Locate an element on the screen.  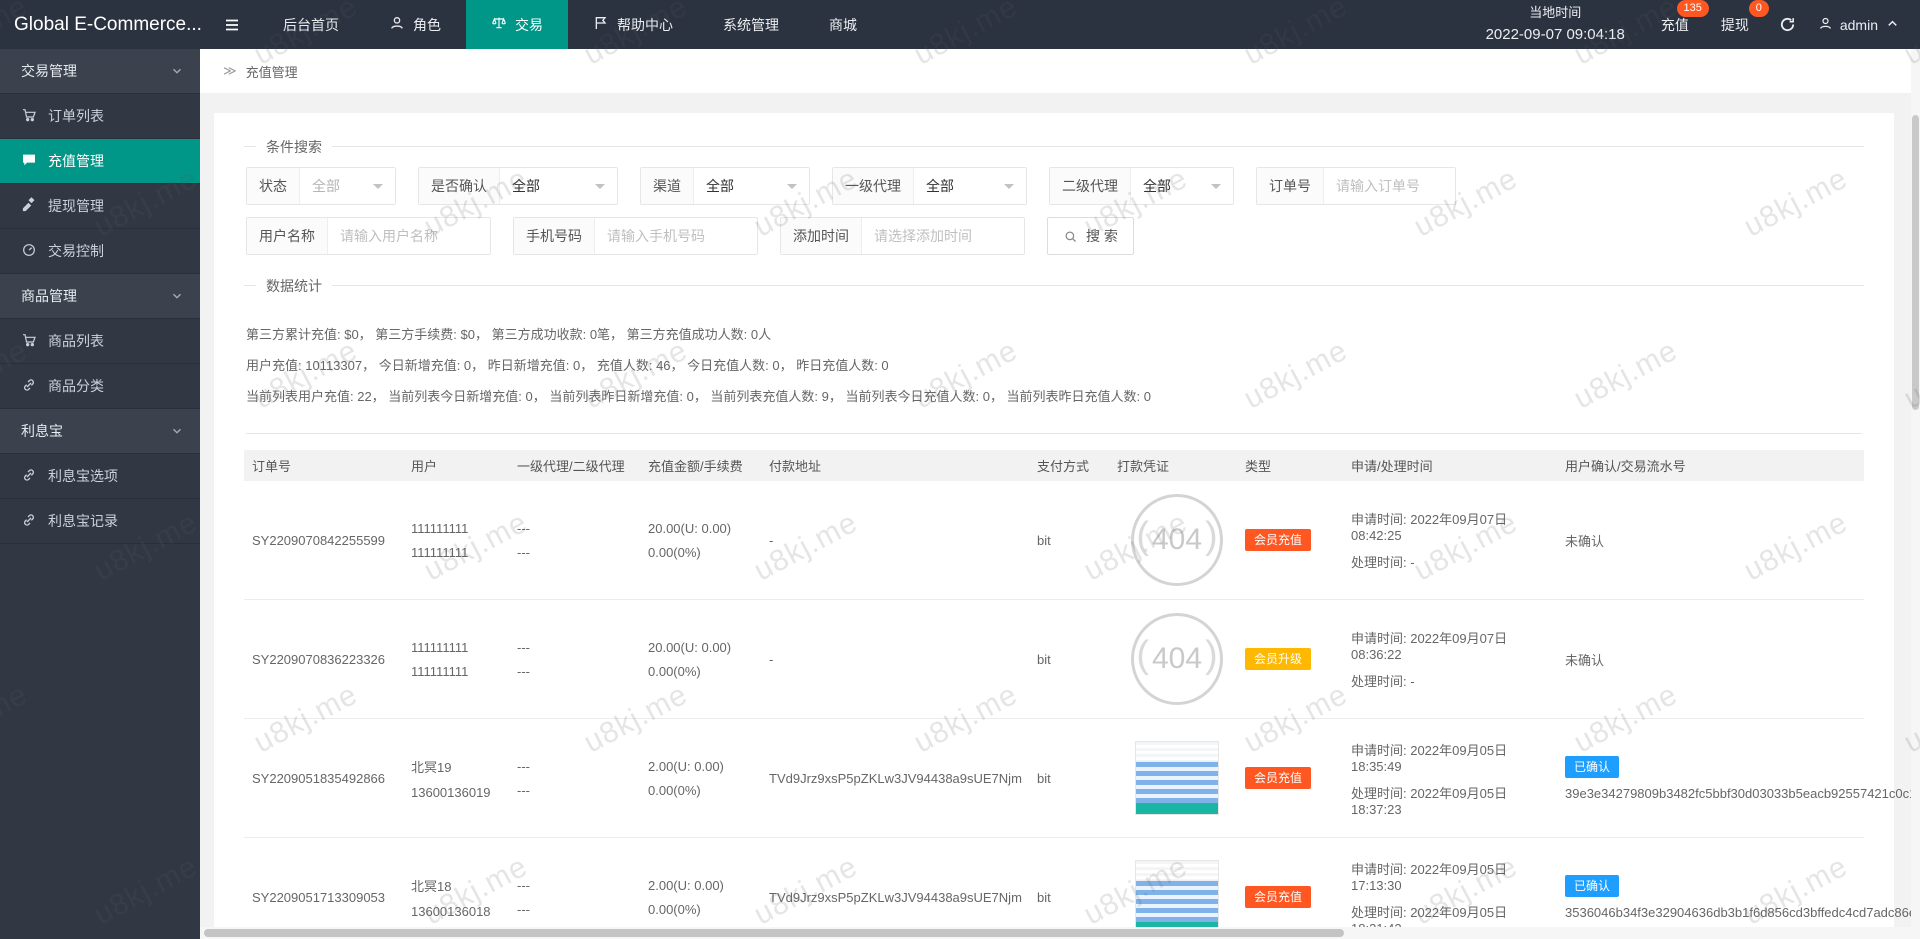
menu-label: 角色 is located at coordinates (427, 24).